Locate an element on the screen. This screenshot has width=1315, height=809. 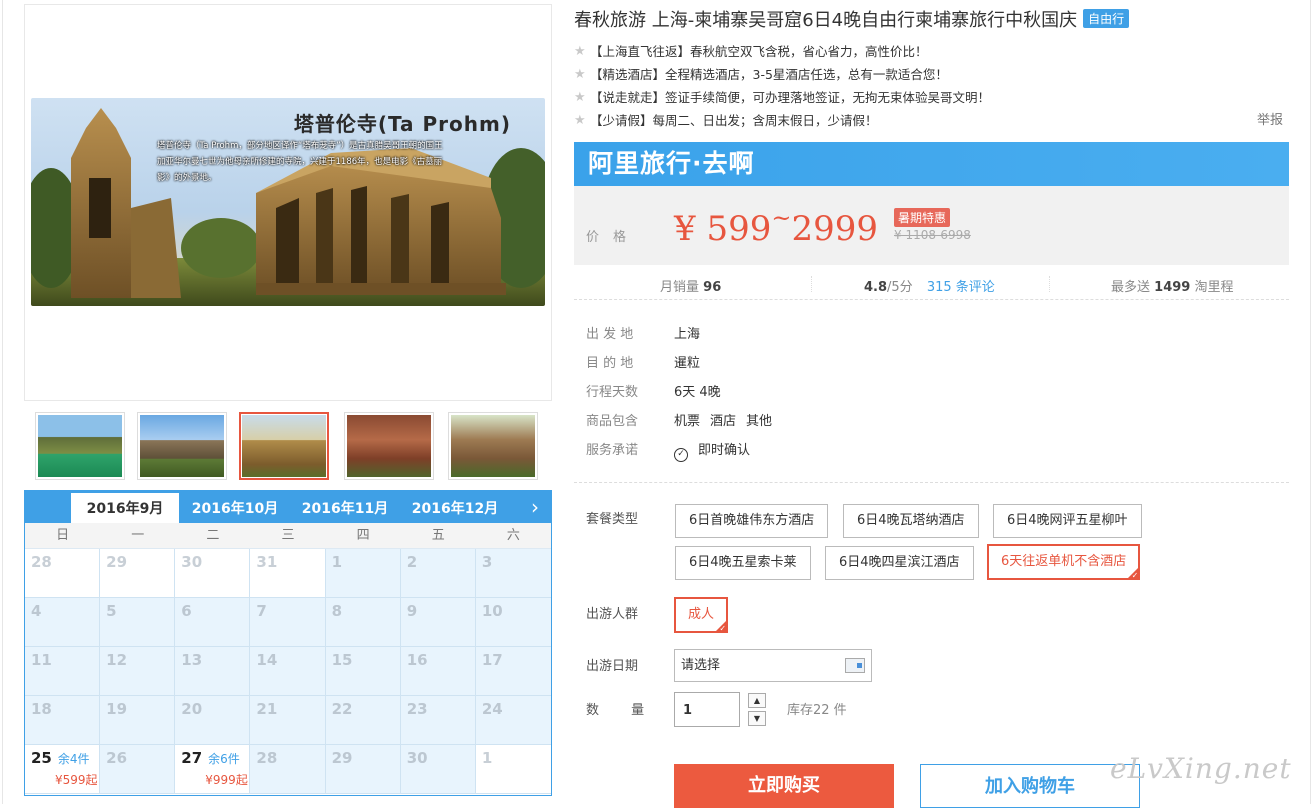
calendar-day: 4 is located at coordinates (63, 622).